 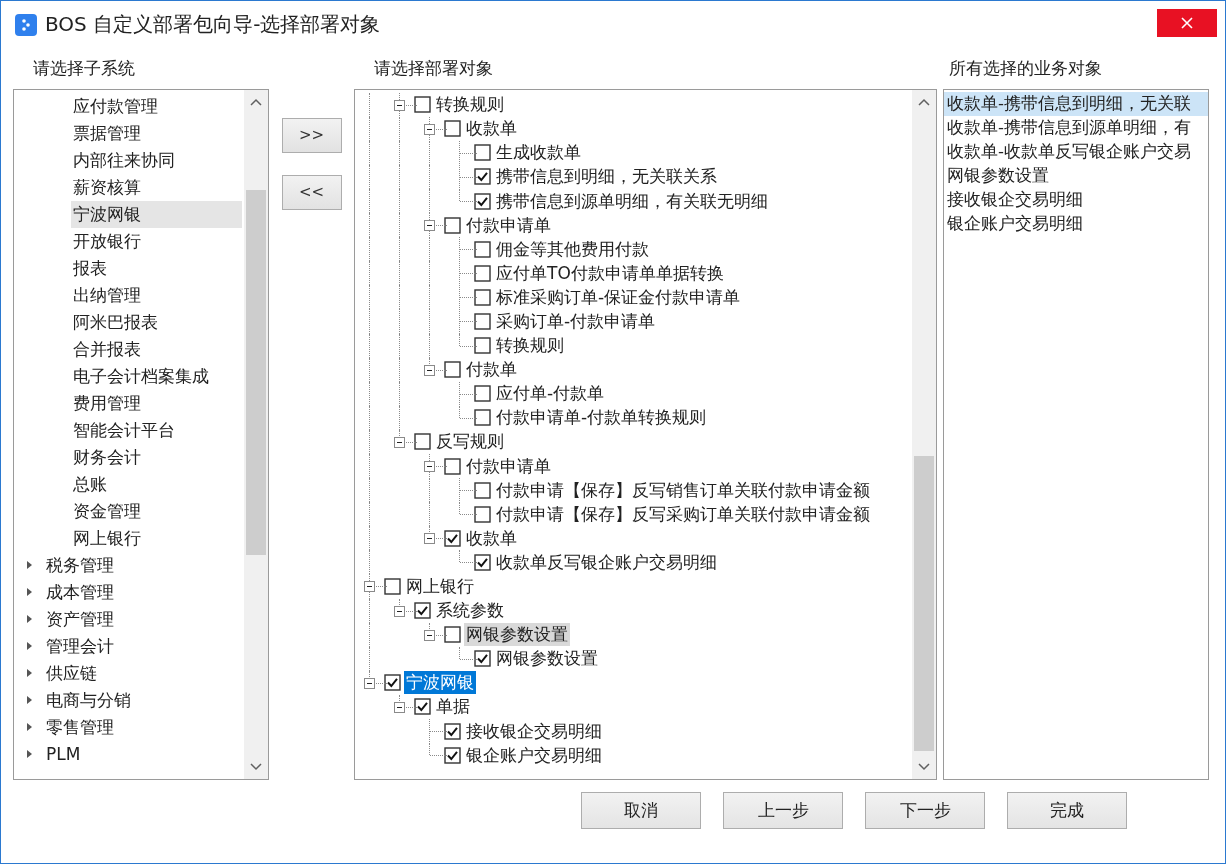 What do you see at coordinates (783, 810) in the screenshot?
I see `footer-button: 上一步` at bounding box center [783, 810].